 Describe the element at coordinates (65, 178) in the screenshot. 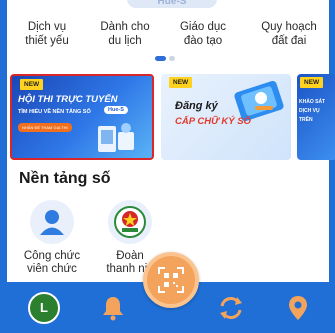

I see `section-title: Nền tảng số` at that location.